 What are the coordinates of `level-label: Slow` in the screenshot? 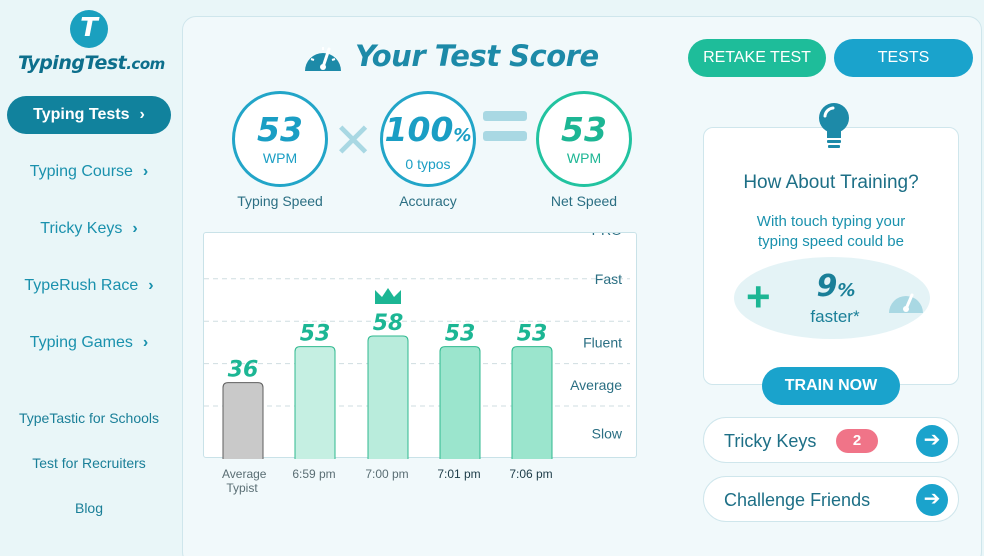 It's located at (607, 434).